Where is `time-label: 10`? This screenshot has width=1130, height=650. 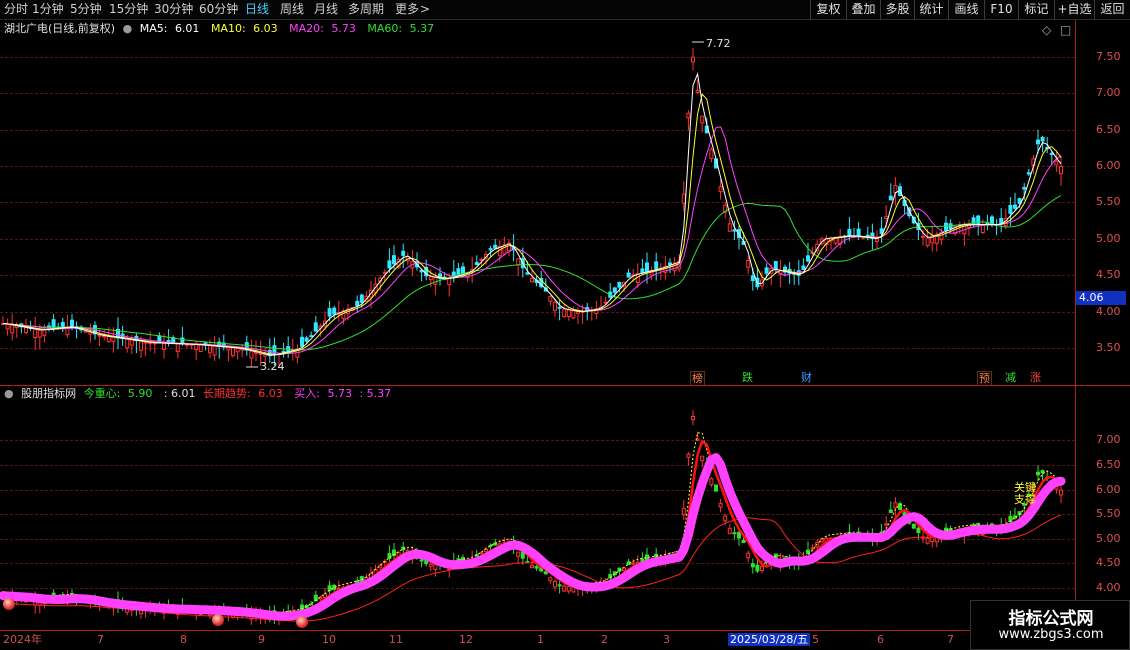 time-label: 10 is located at coordinates (329, 639).